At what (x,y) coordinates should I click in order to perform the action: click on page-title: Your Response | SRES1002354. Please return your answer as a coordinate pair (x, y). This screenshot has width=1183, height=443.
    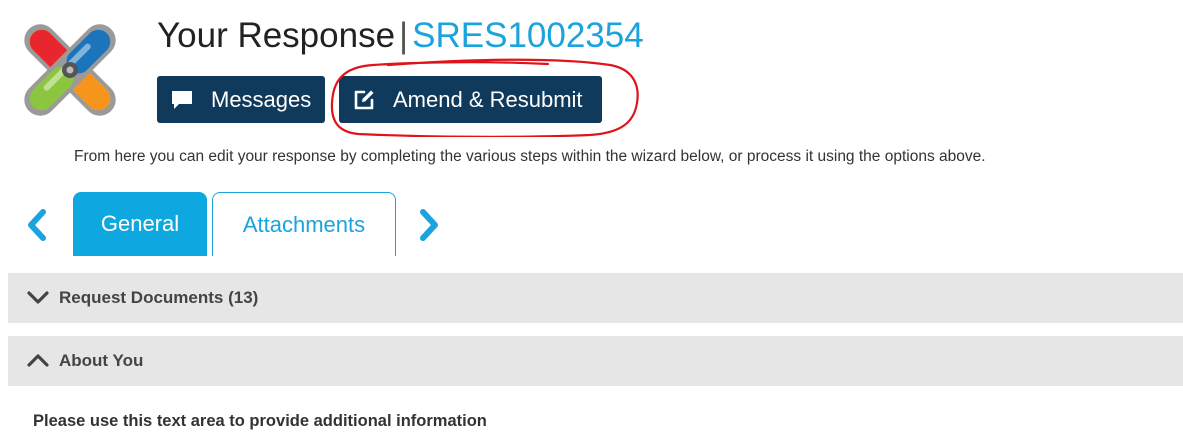
    Looking at the image, I should click on (400, 36).